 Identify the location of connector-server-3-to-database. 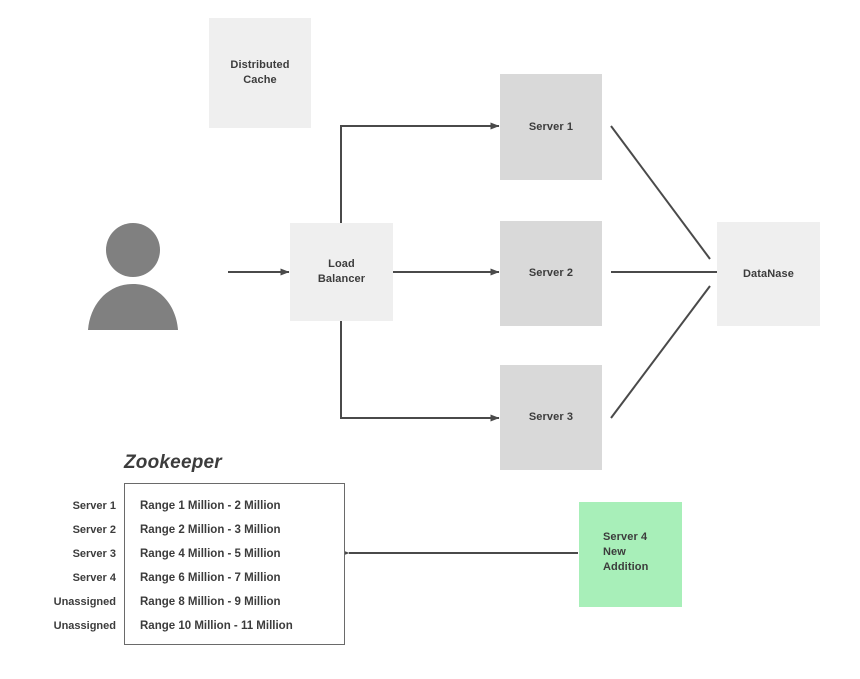
(660, 352).